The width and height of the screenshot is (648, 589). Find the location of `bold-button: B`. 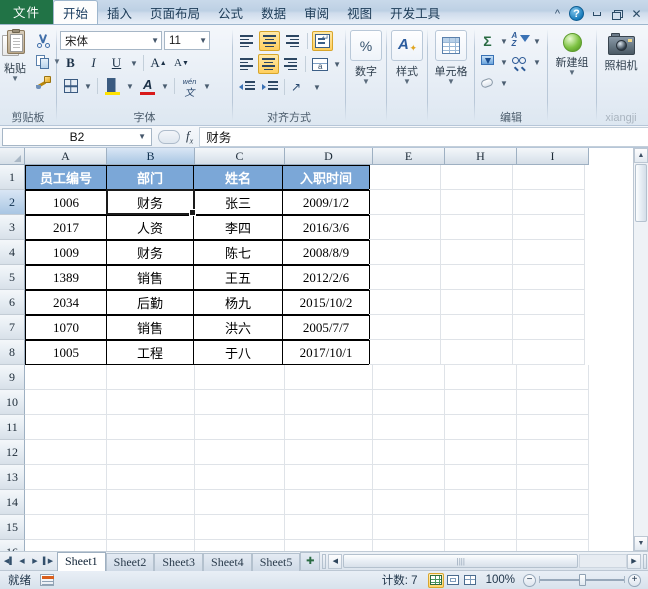

bold-button: B is located at coordinates (70, 63).